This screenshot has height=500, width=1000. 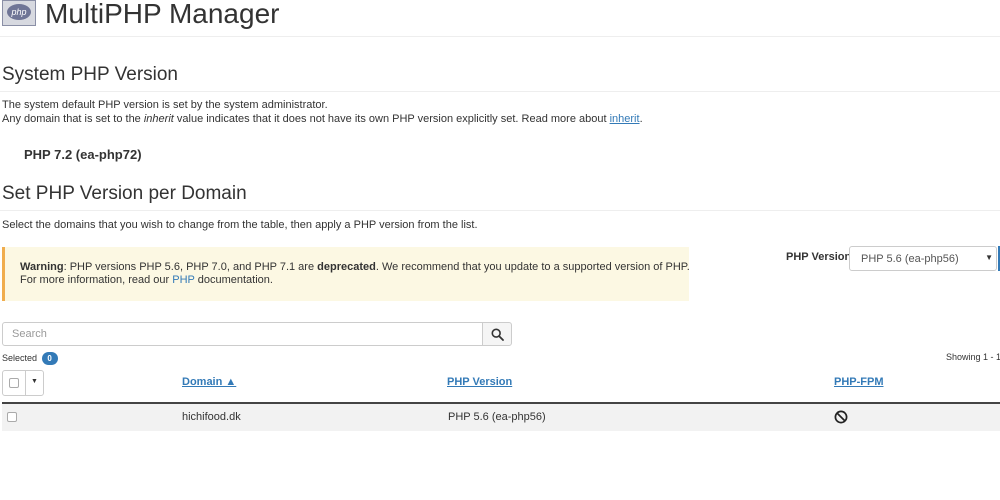 I want to click on php-app-icon: php, so click(x=19, y=13).